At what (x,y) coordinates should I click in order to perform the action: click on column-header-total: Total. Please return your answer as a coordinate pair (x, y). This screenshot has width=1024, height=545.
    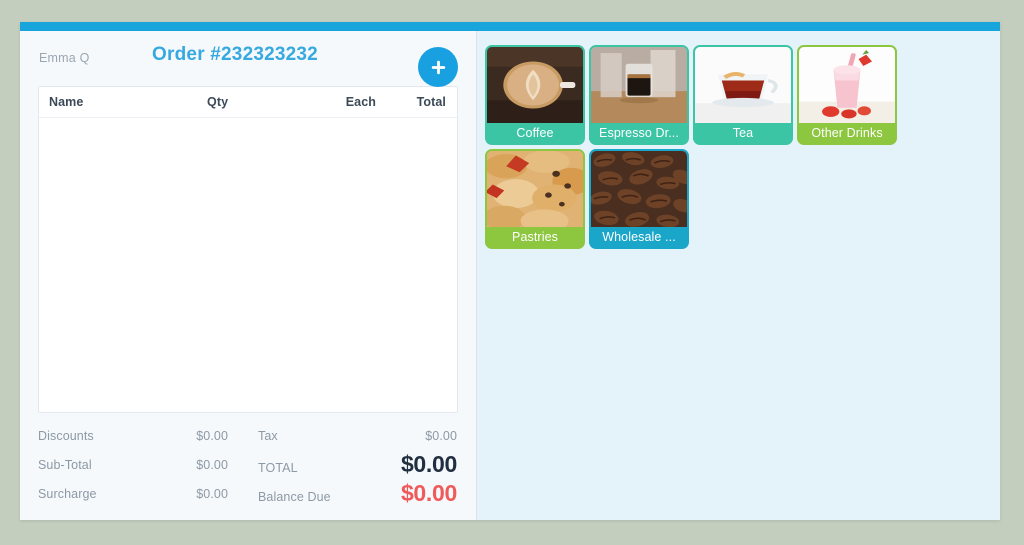
    Looking at the image, I should click on (431, 102).